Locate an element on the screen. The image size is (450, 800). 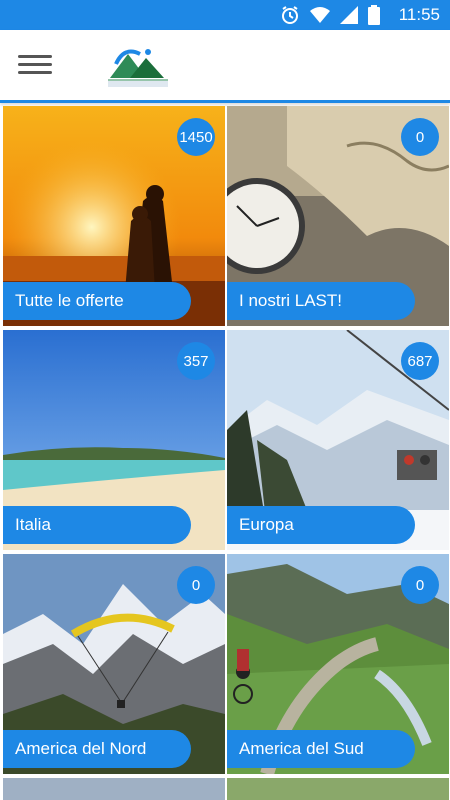
tile-next-right is located at coordinates (338, 789).